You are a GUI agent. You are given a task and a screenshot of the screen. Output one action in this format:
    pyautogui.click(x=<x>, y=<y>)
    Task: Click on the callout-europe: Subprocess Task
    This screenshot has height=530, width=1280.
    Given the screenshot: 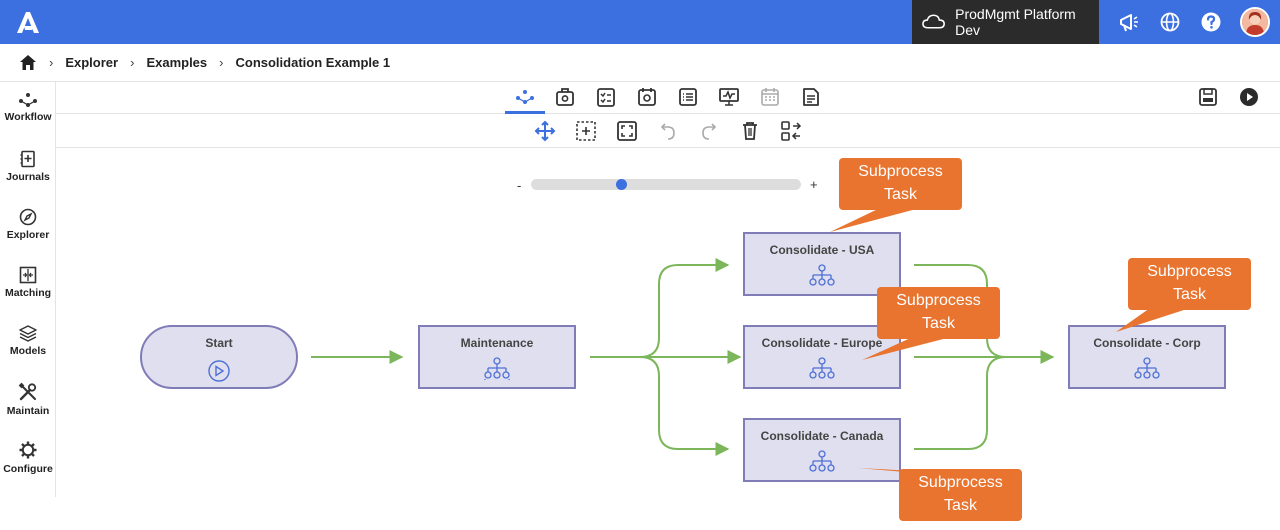 What is the action you would take?
    pyautogui.click(x=938, y=313)
    